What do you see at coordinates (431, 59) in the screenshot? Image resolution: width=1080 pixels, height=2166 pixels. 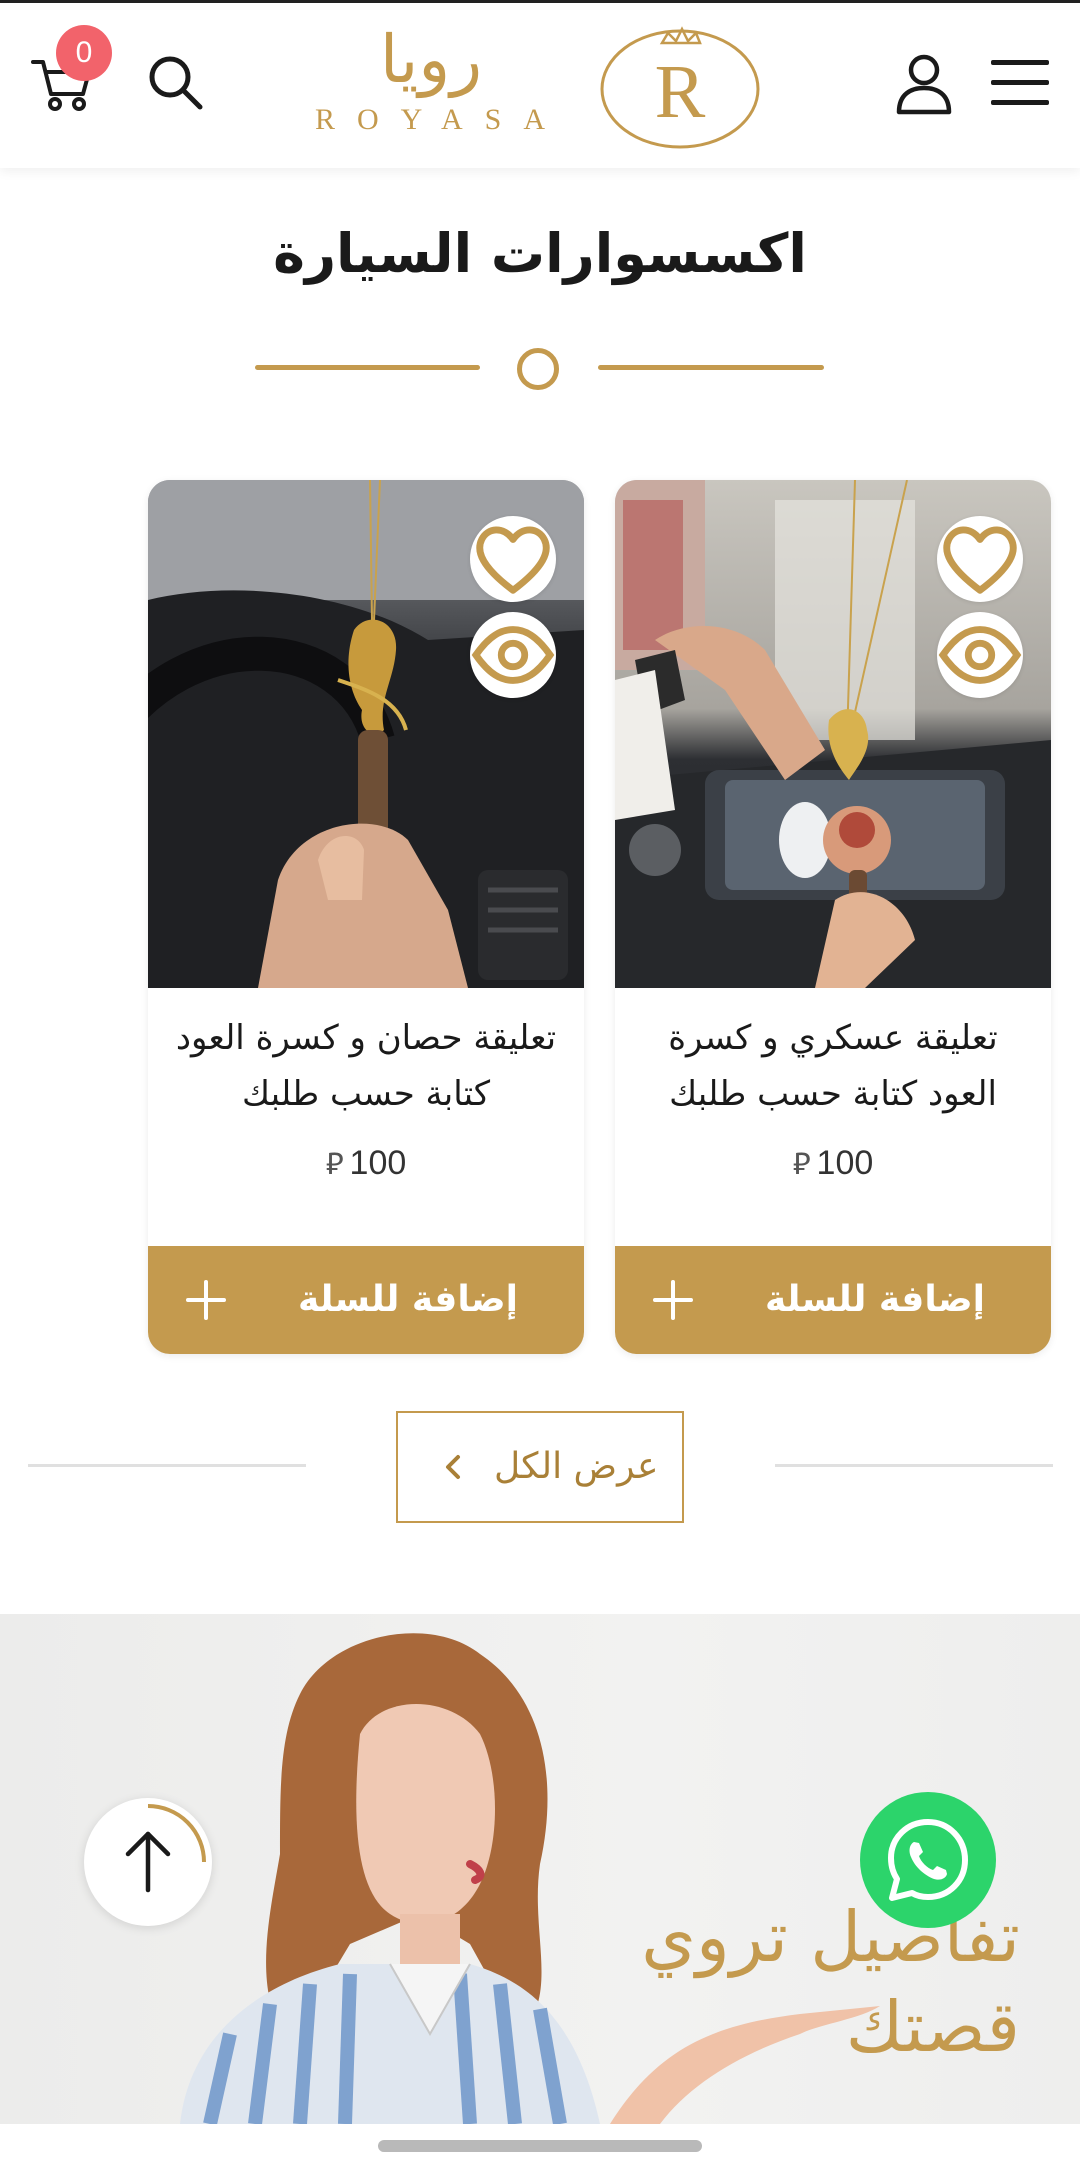 I see `logo-arabic-text: رويا` at bounding box center [431, 59].